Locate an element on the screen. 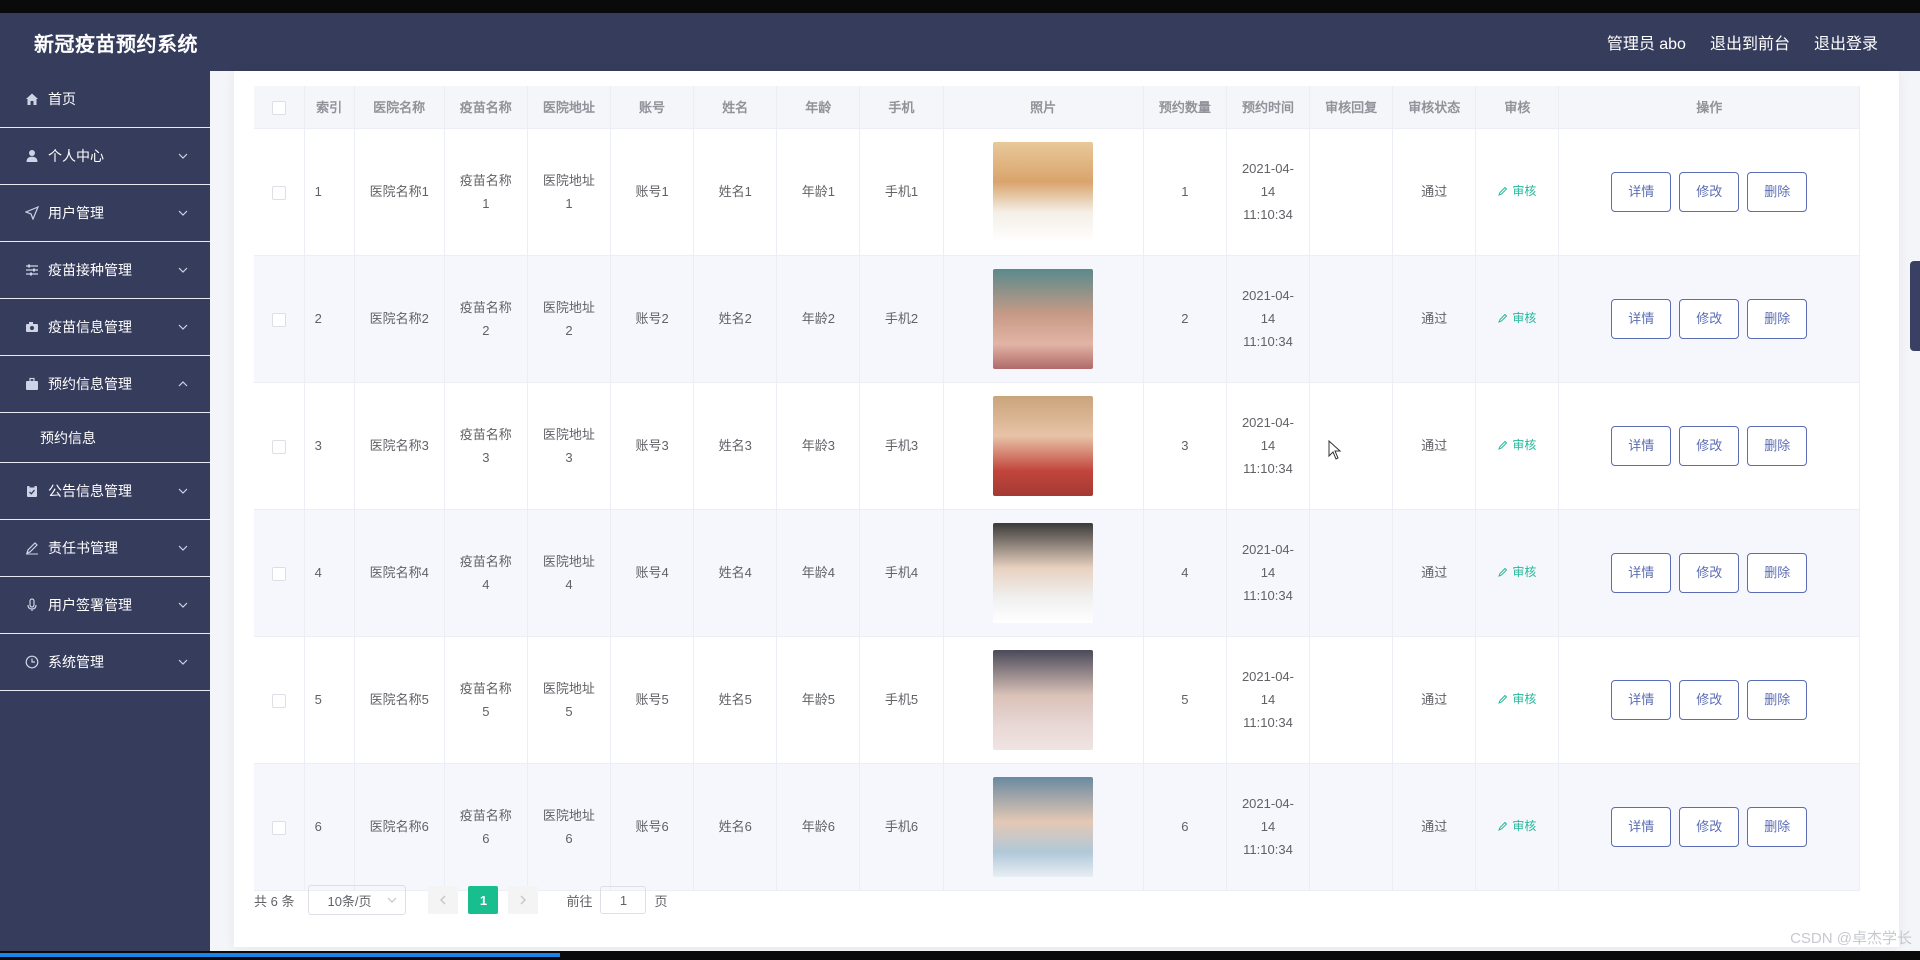  cell-actions: 详情 修改 删除 is located at coordinates (1709, 827).